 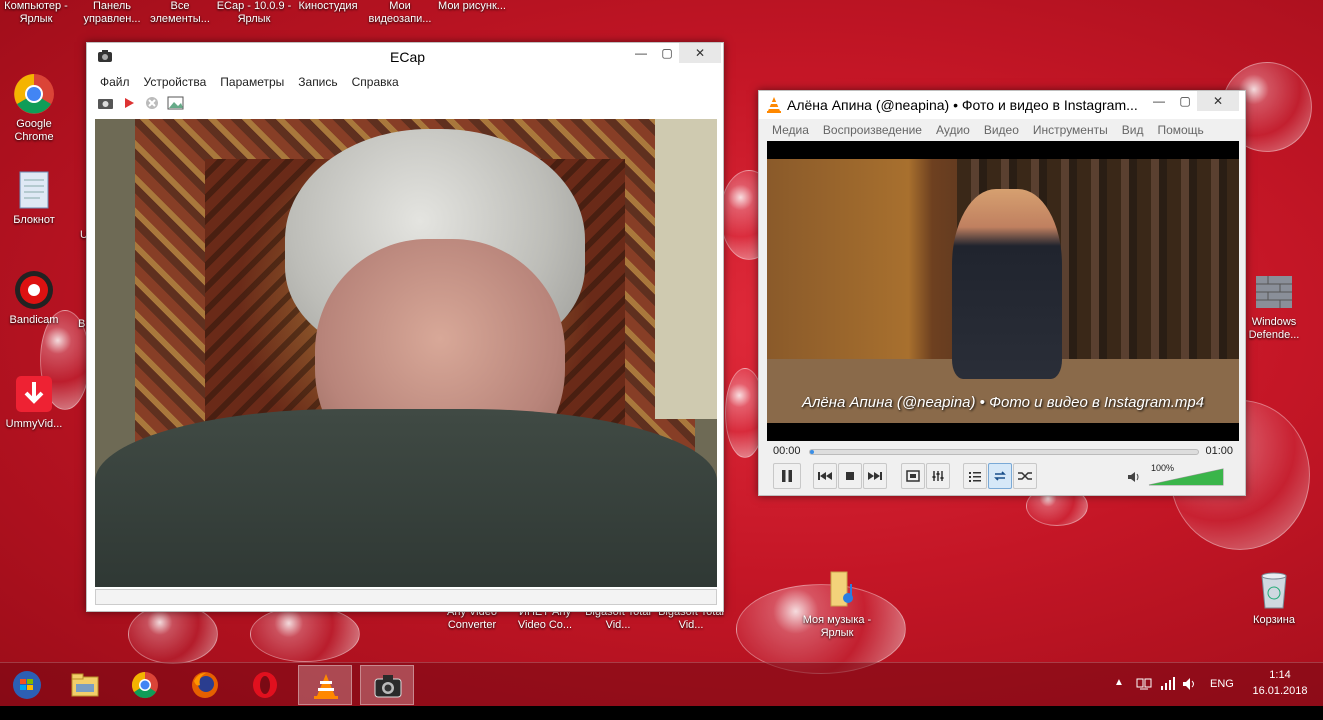 I want to click on seek-bar, so click(x=1004, y=452).